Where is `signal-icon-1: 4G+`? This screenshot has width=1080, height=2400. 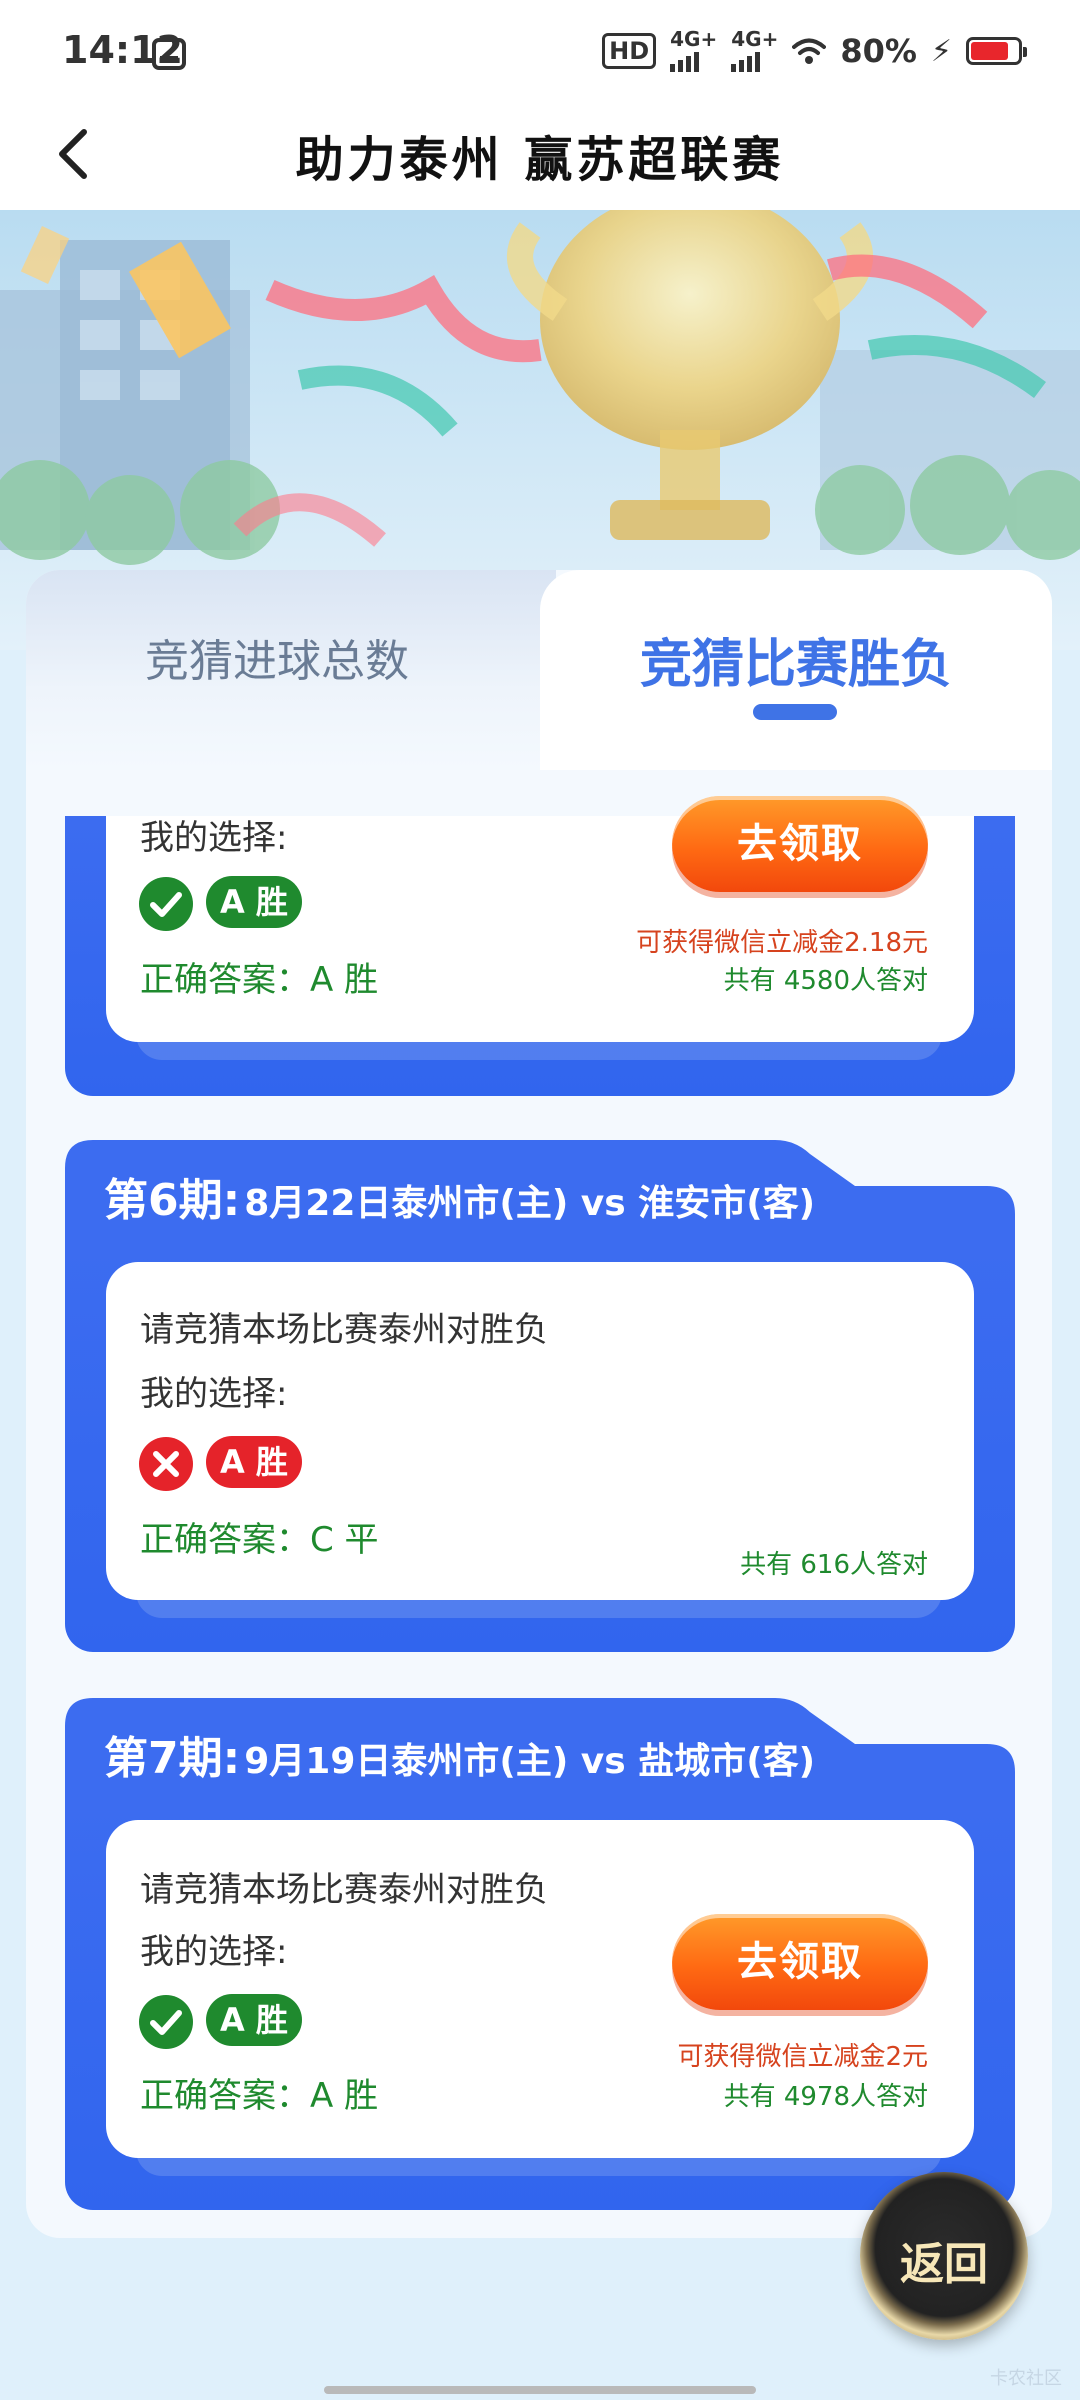 signal-icon-1: 4G+ is located at coordinates (694, 49).